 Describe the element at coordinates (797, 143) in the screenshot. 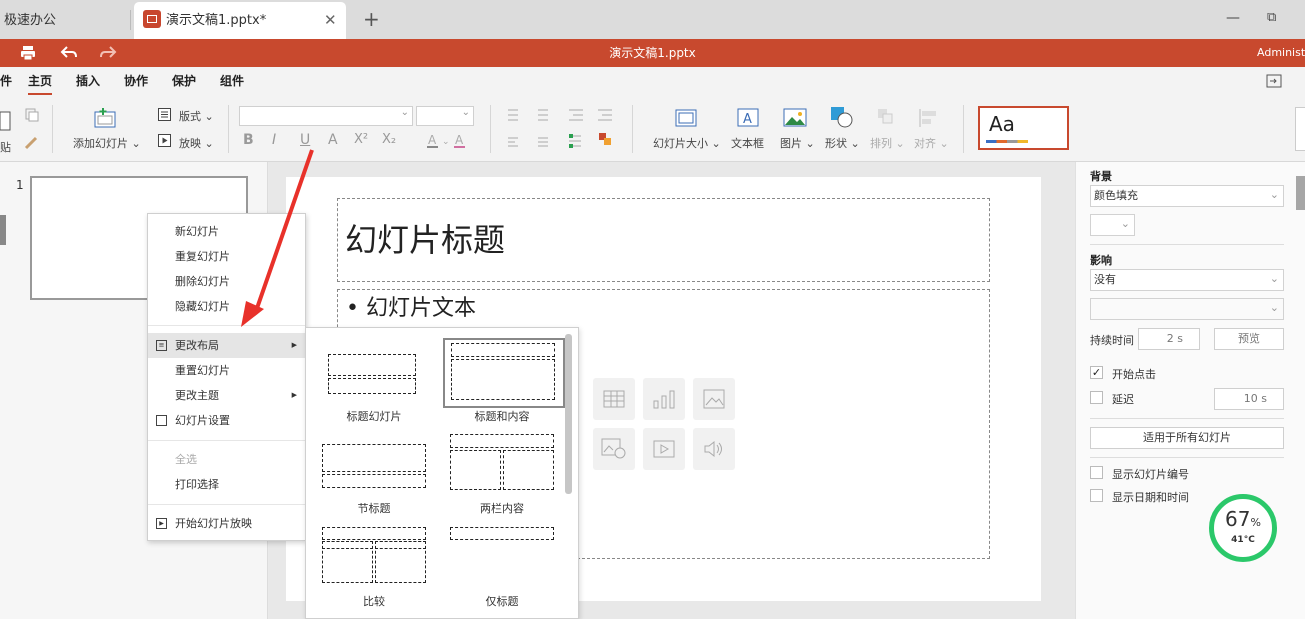

I see `picture-button: 图片 ⌄` at that location.